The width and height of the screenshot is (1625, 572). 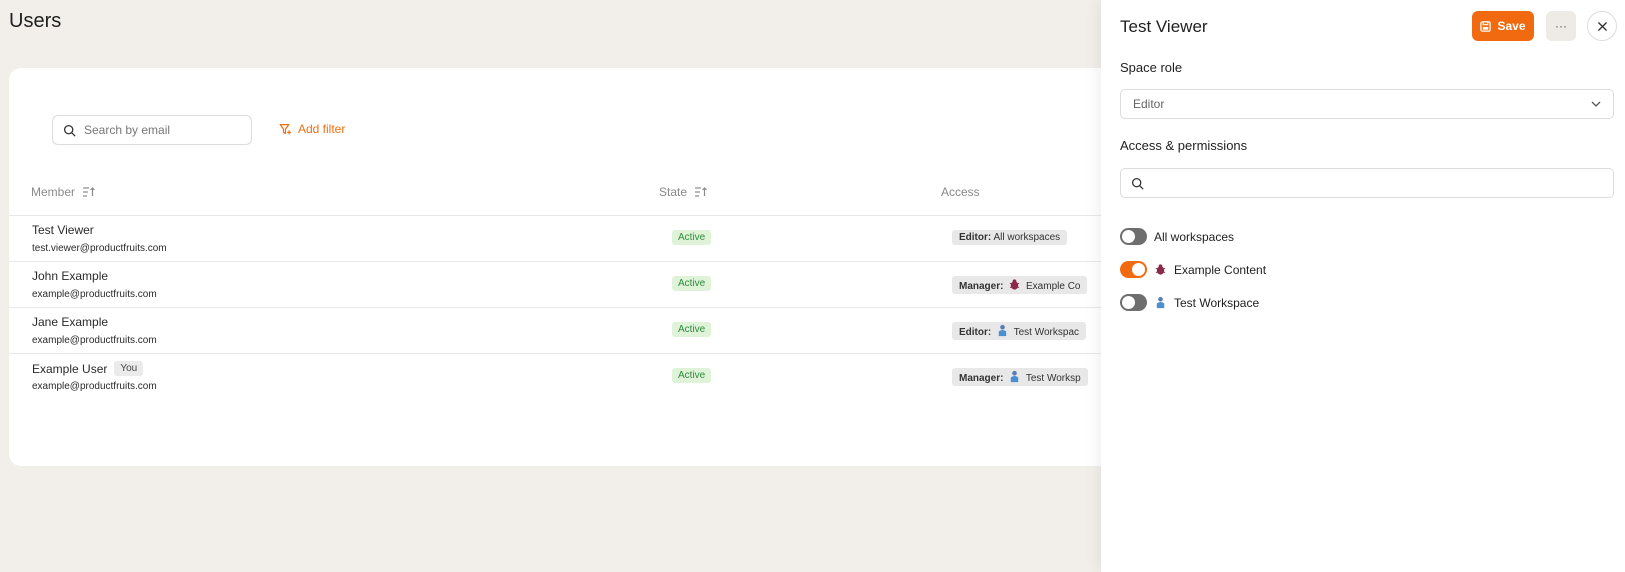 I want to click on toggle-row-all-workspaces: All workspaces, so click(x=1177, y=236).